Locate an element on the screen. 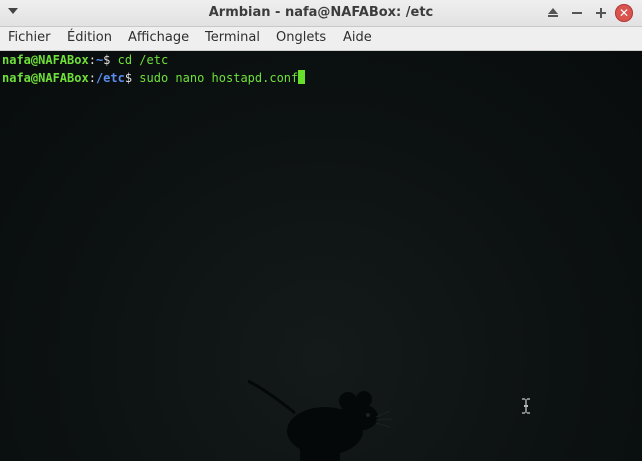 The height and width of the screenshot is (461, 642). prompt-path: /etc is located at coordinates (110, 78).